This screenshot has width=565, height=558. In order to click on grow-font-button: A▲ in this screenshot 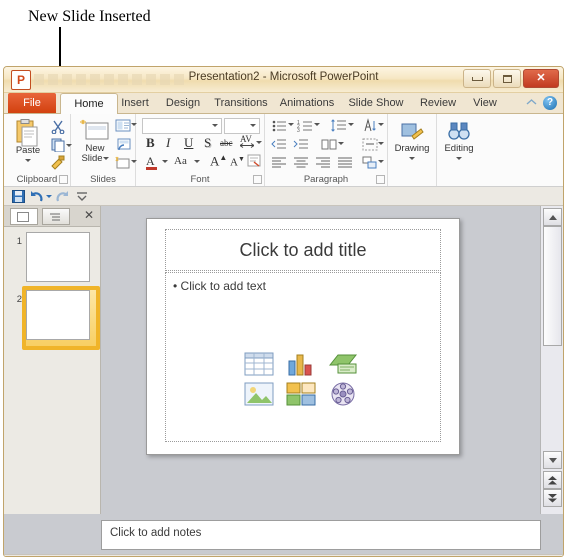, I will do `click(218, 161)`.